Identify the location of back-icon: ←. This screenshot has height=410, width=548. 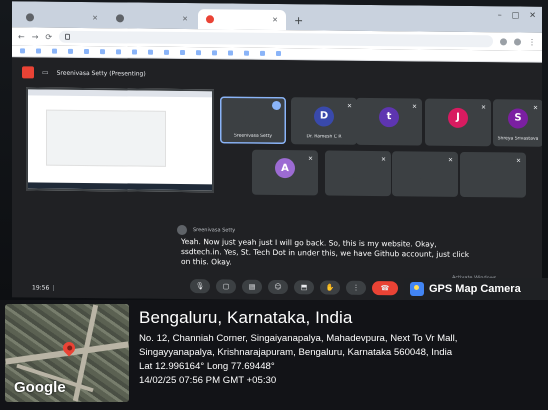
(21, 36).